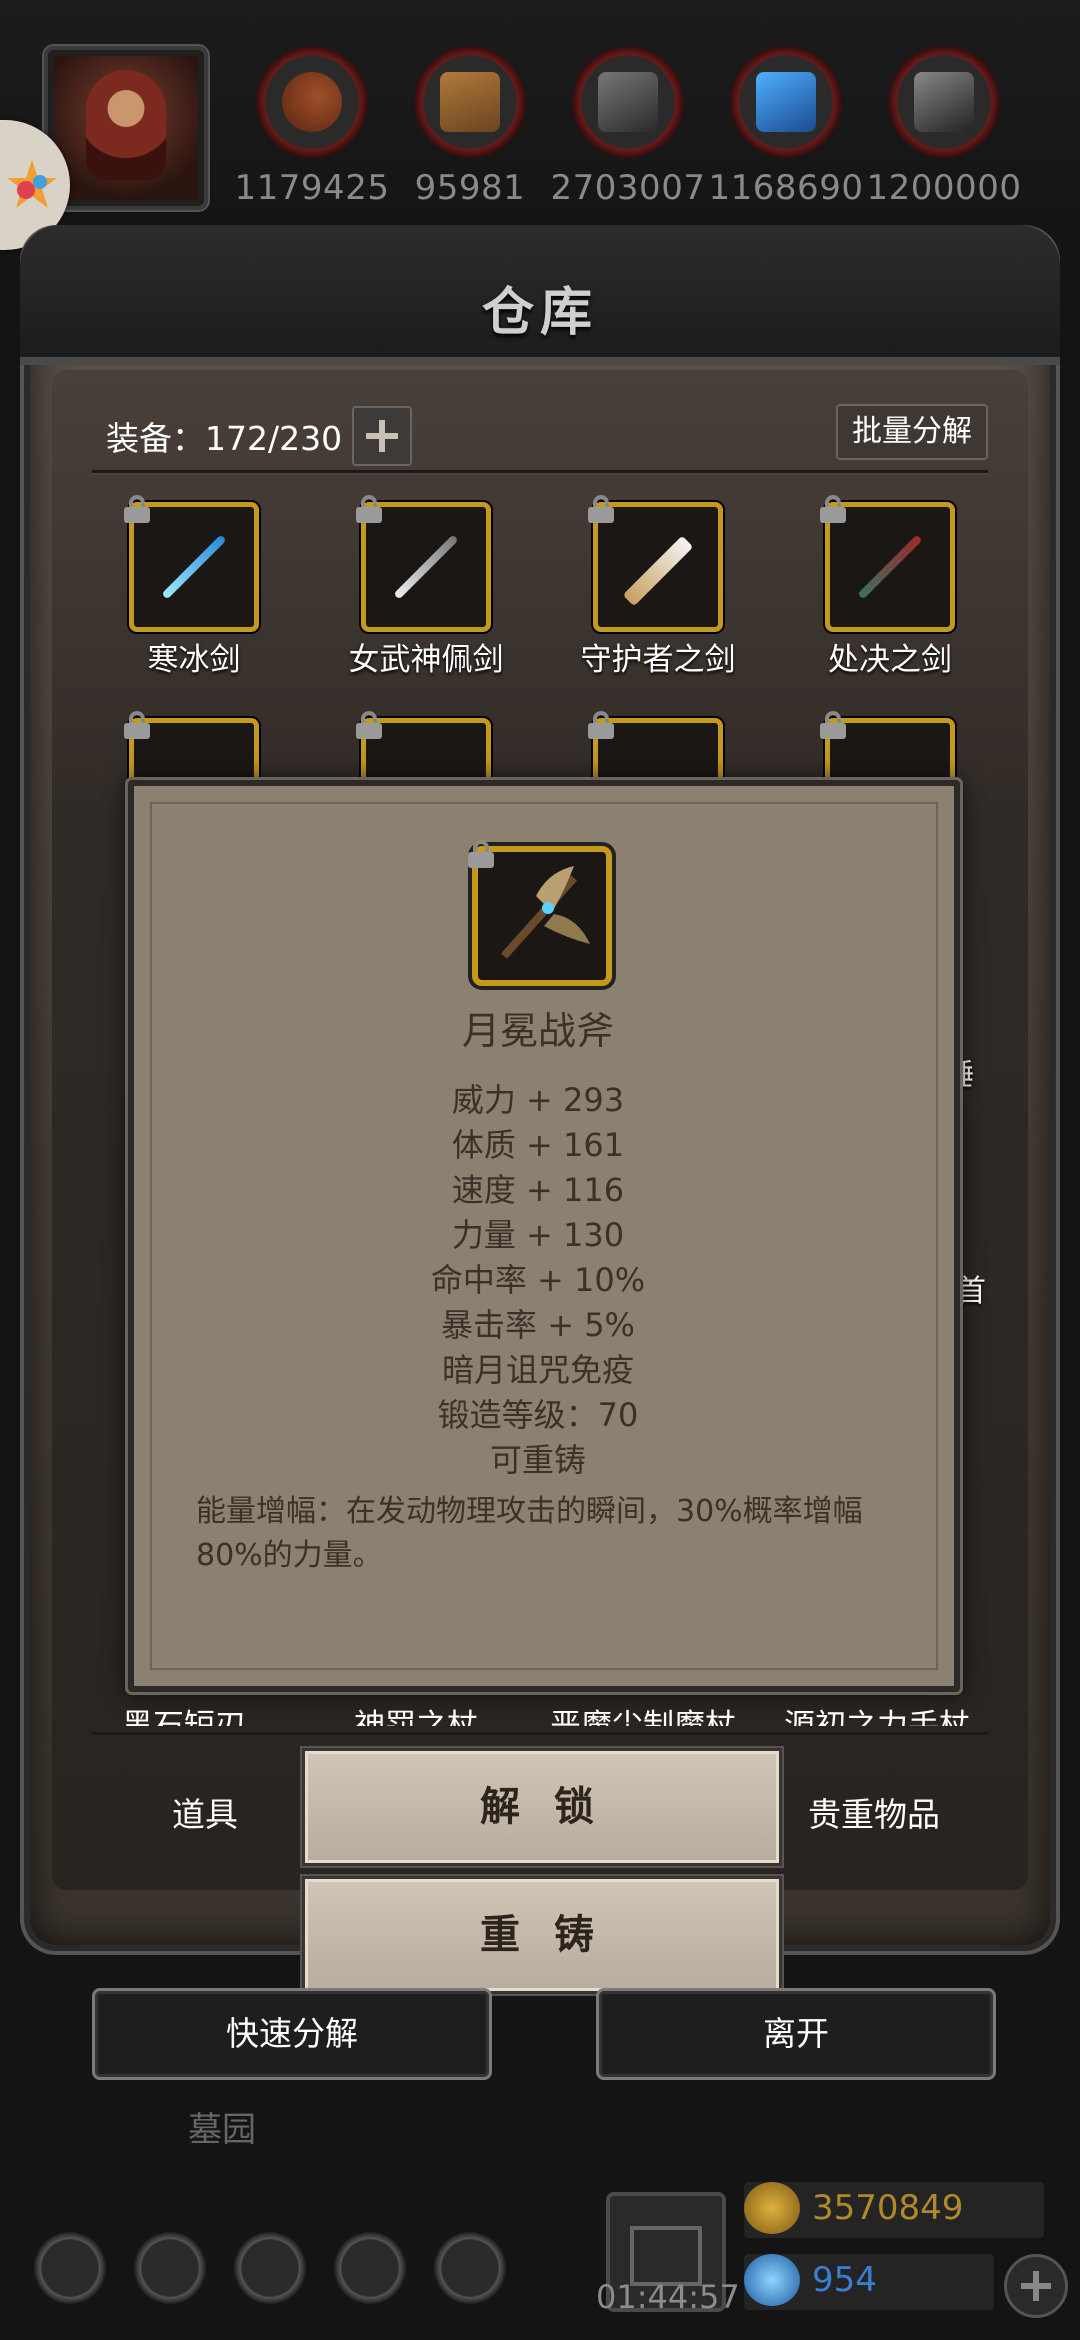 This screenshot has height=2340, width=1080. I want to click on leave-button: 离开, so click(796, 2034).